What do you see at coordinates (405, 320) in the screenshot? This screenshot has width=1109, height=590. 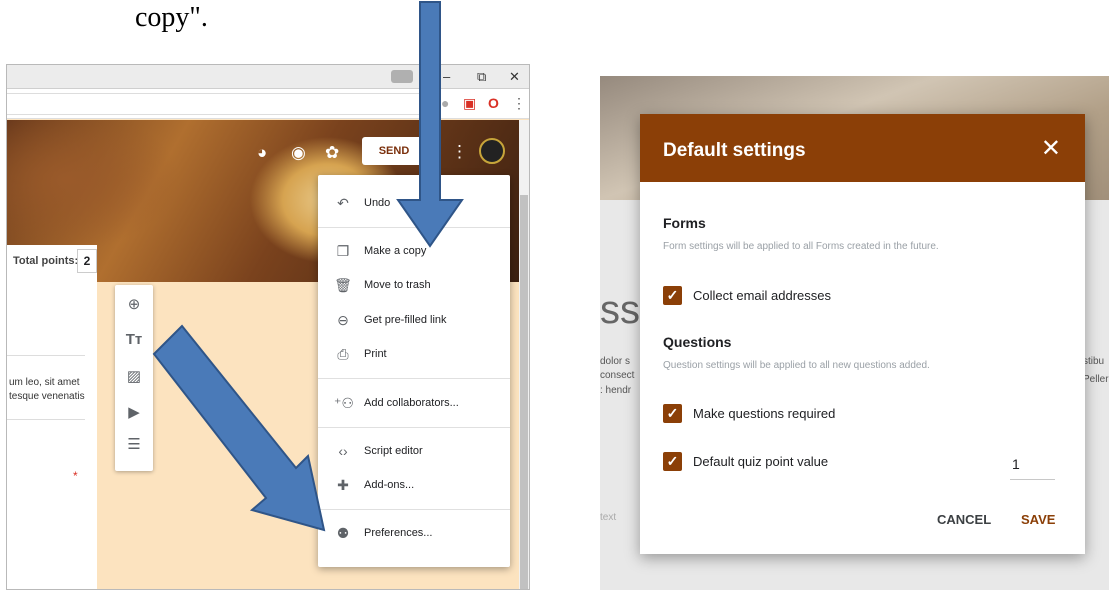 I see `menu-item-label: Get pre-filled link` at bounding box center [405, 320].